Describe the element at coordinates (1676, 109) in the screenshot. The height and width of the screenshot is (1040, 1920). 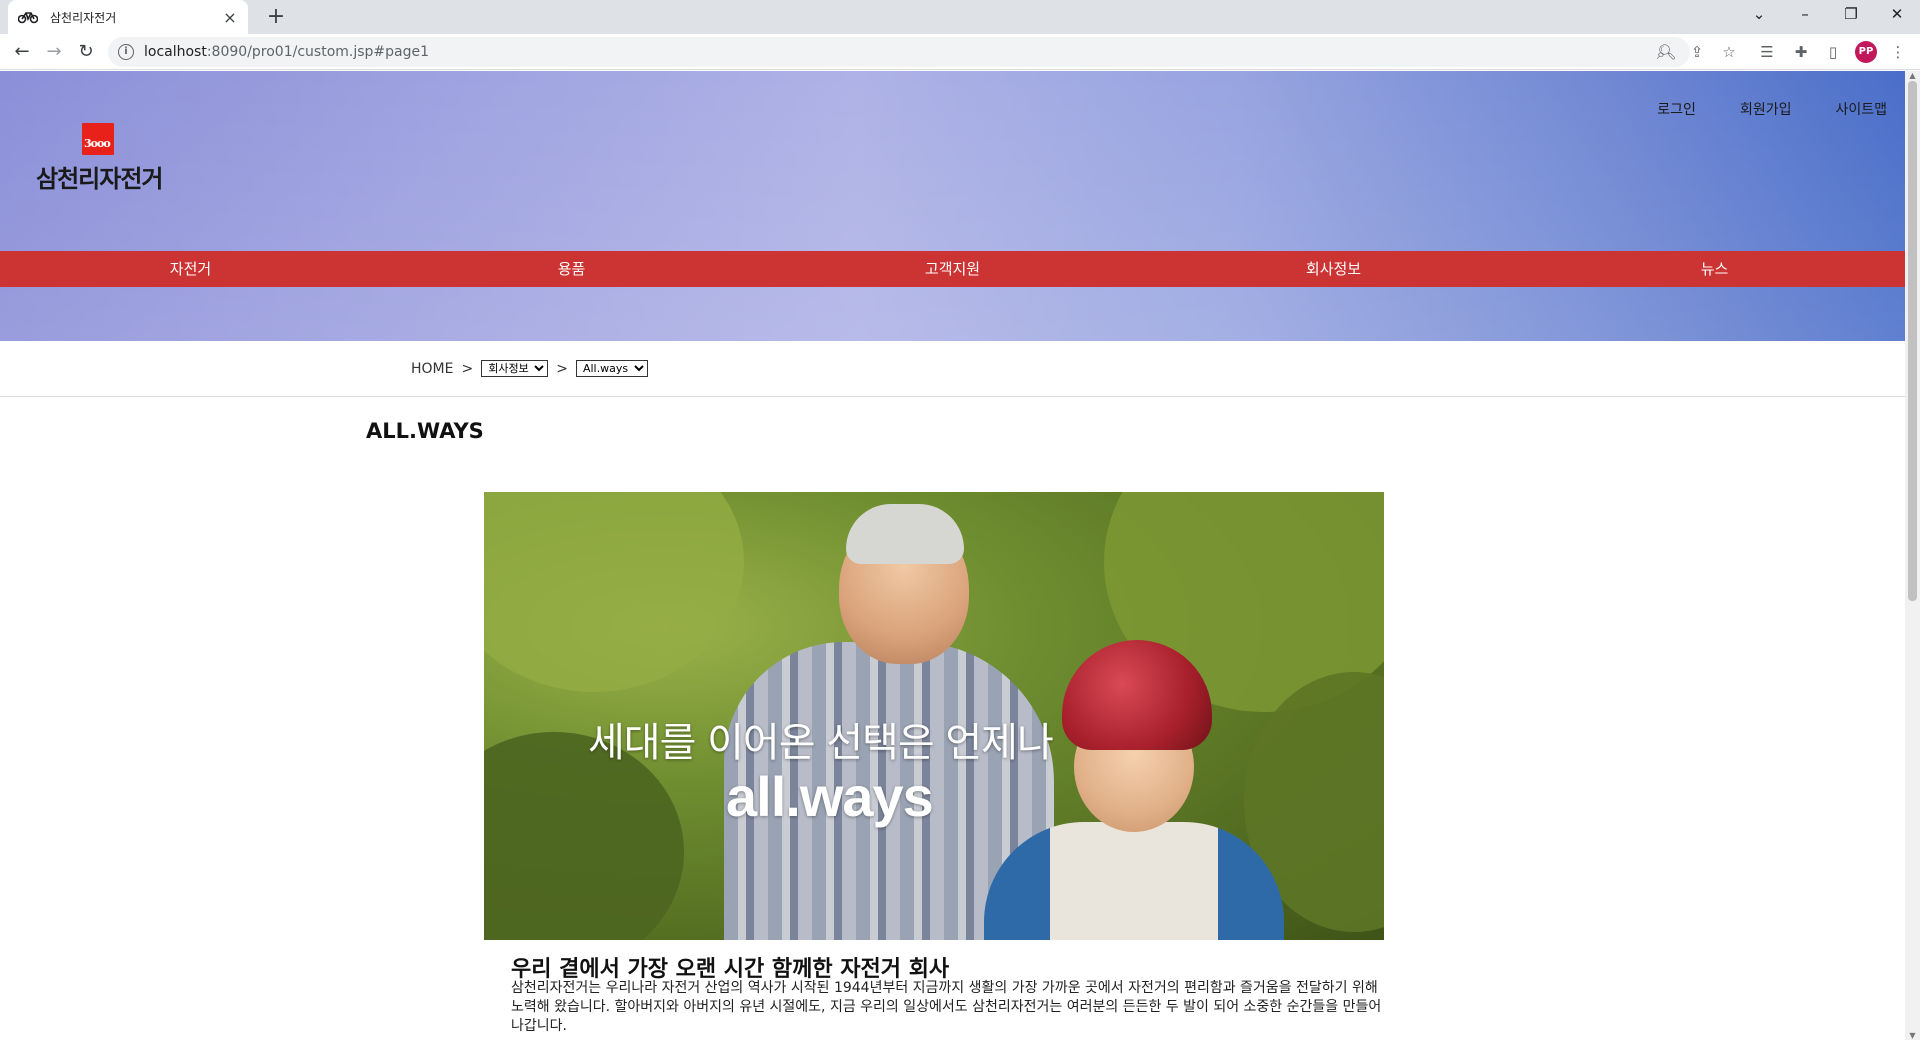
I see `login-link: 로그인` at that location.